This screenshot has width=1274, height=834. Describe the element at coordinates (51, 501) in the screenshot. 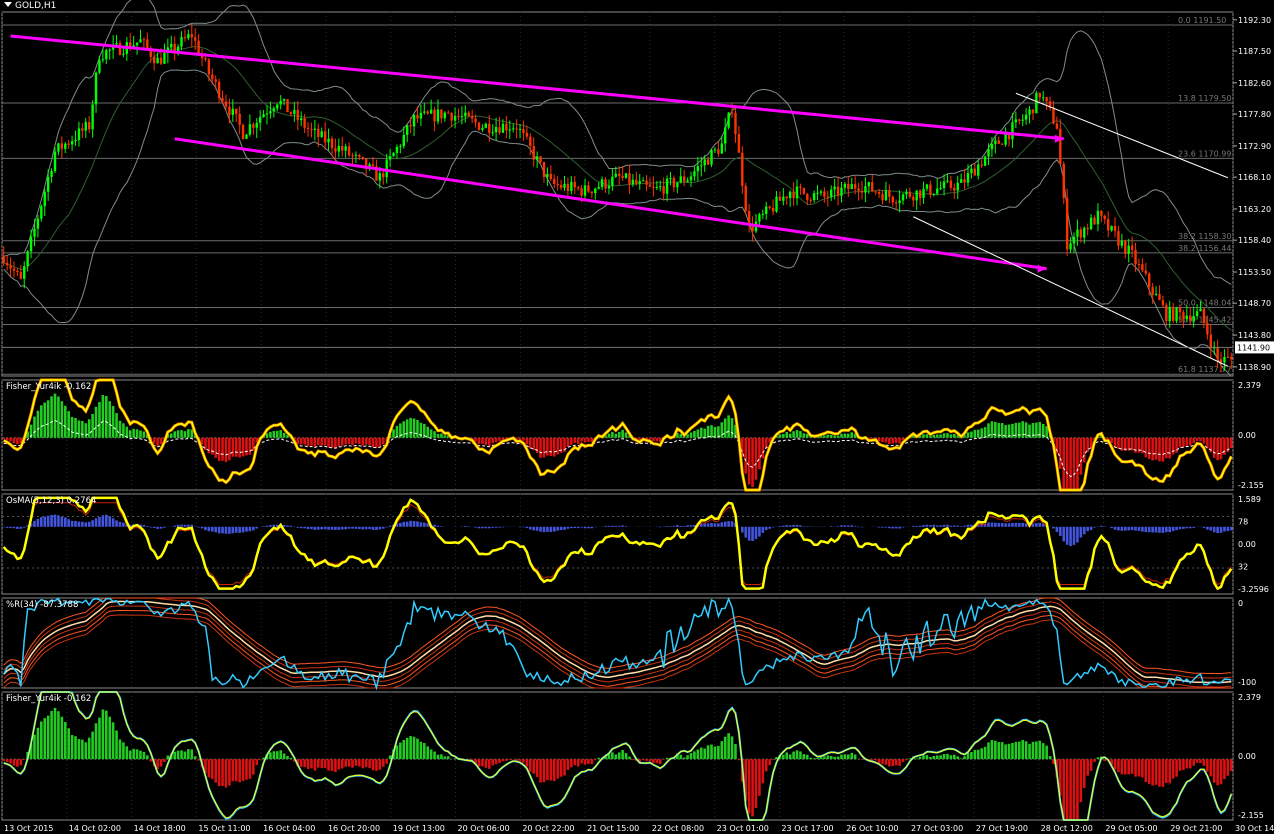

I see `indicator-label: OsMA(5,12,3) 0.2764` at that location.